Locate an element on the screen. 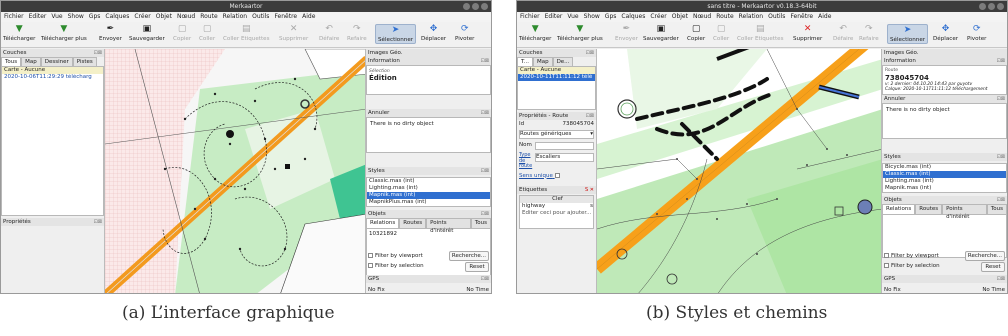 The height and width of the screenshot is (336, 1008). style-item: MapnikPlus.mas (int) is located at coordinates (428, 202).